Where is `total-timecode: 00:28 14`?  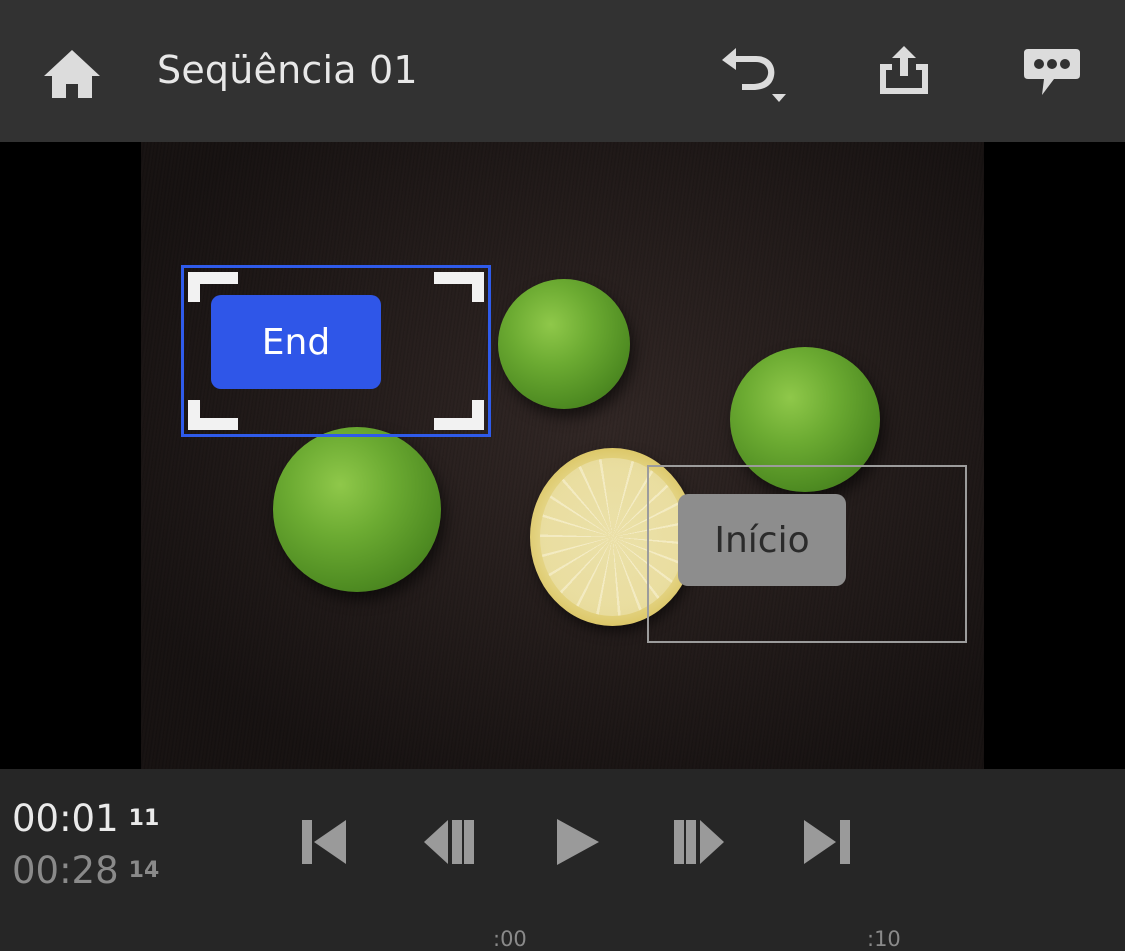 total-timecode: 00:28 14 is located at coordinates (85, 870).